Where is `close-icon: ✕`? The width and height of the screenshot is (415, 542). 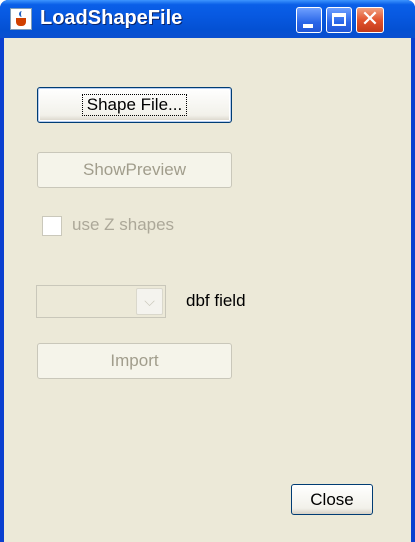 close-icon: ✕ is located at coordinates (370, 19).